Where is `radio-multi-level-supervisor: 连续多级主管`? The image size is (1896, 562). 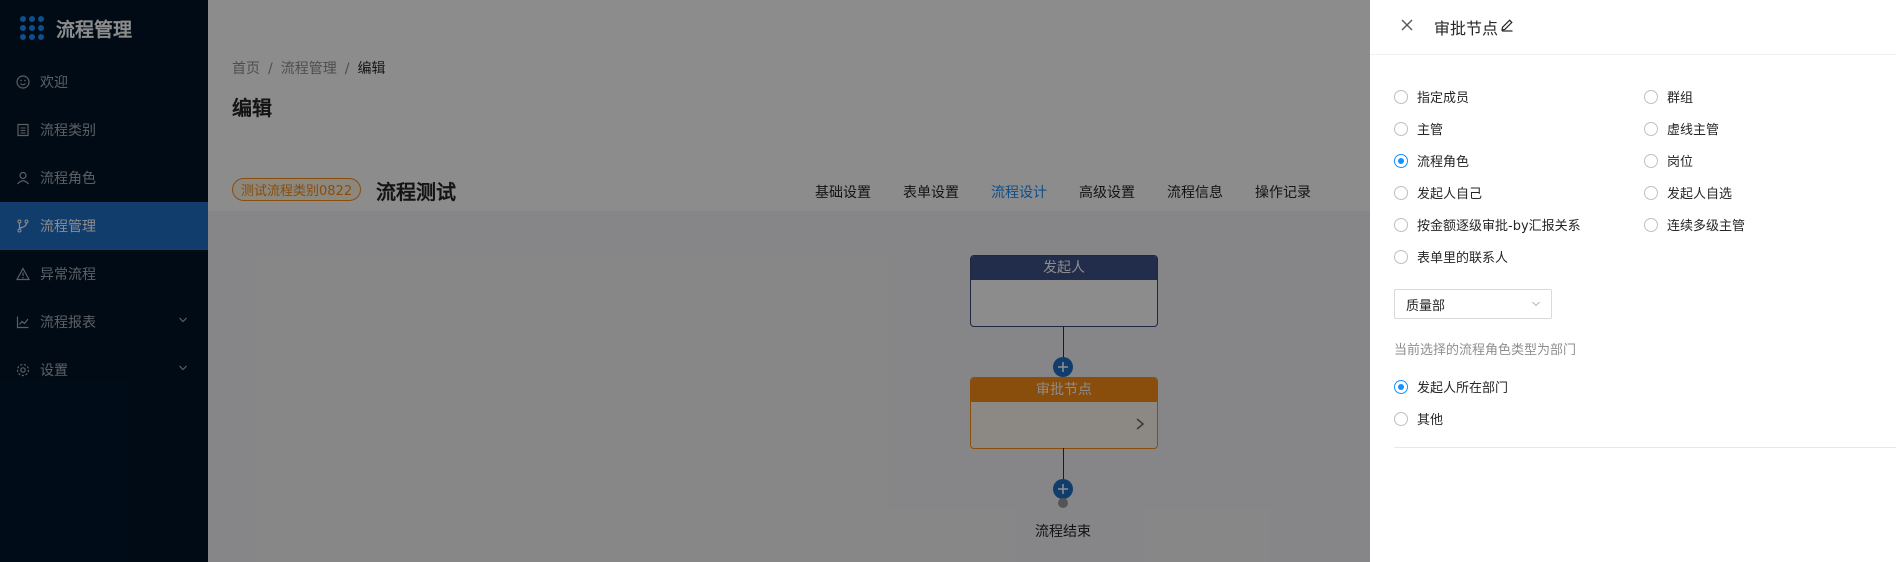
radio-multi-level-supervisor: 连续多级主管 is located at coordinates (1694, 224).